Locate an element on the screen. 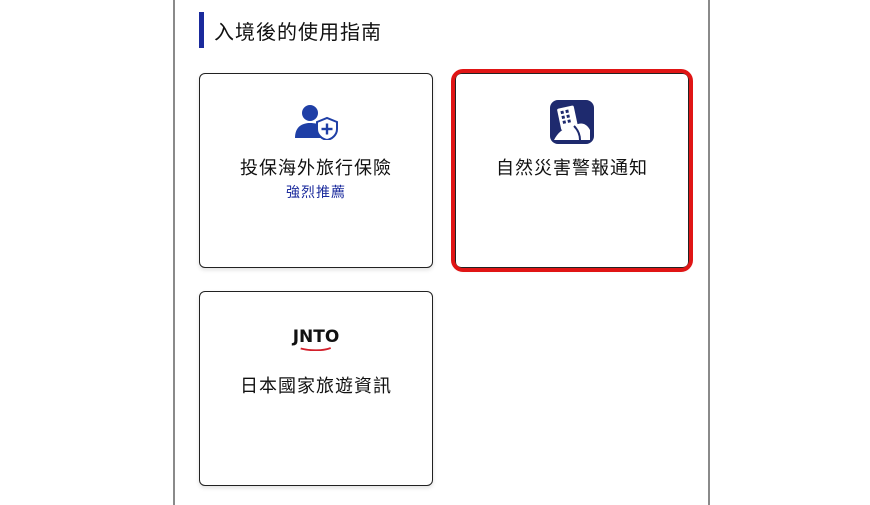  jnto-logo-text: JNTO is located at coordinates (316, 337).